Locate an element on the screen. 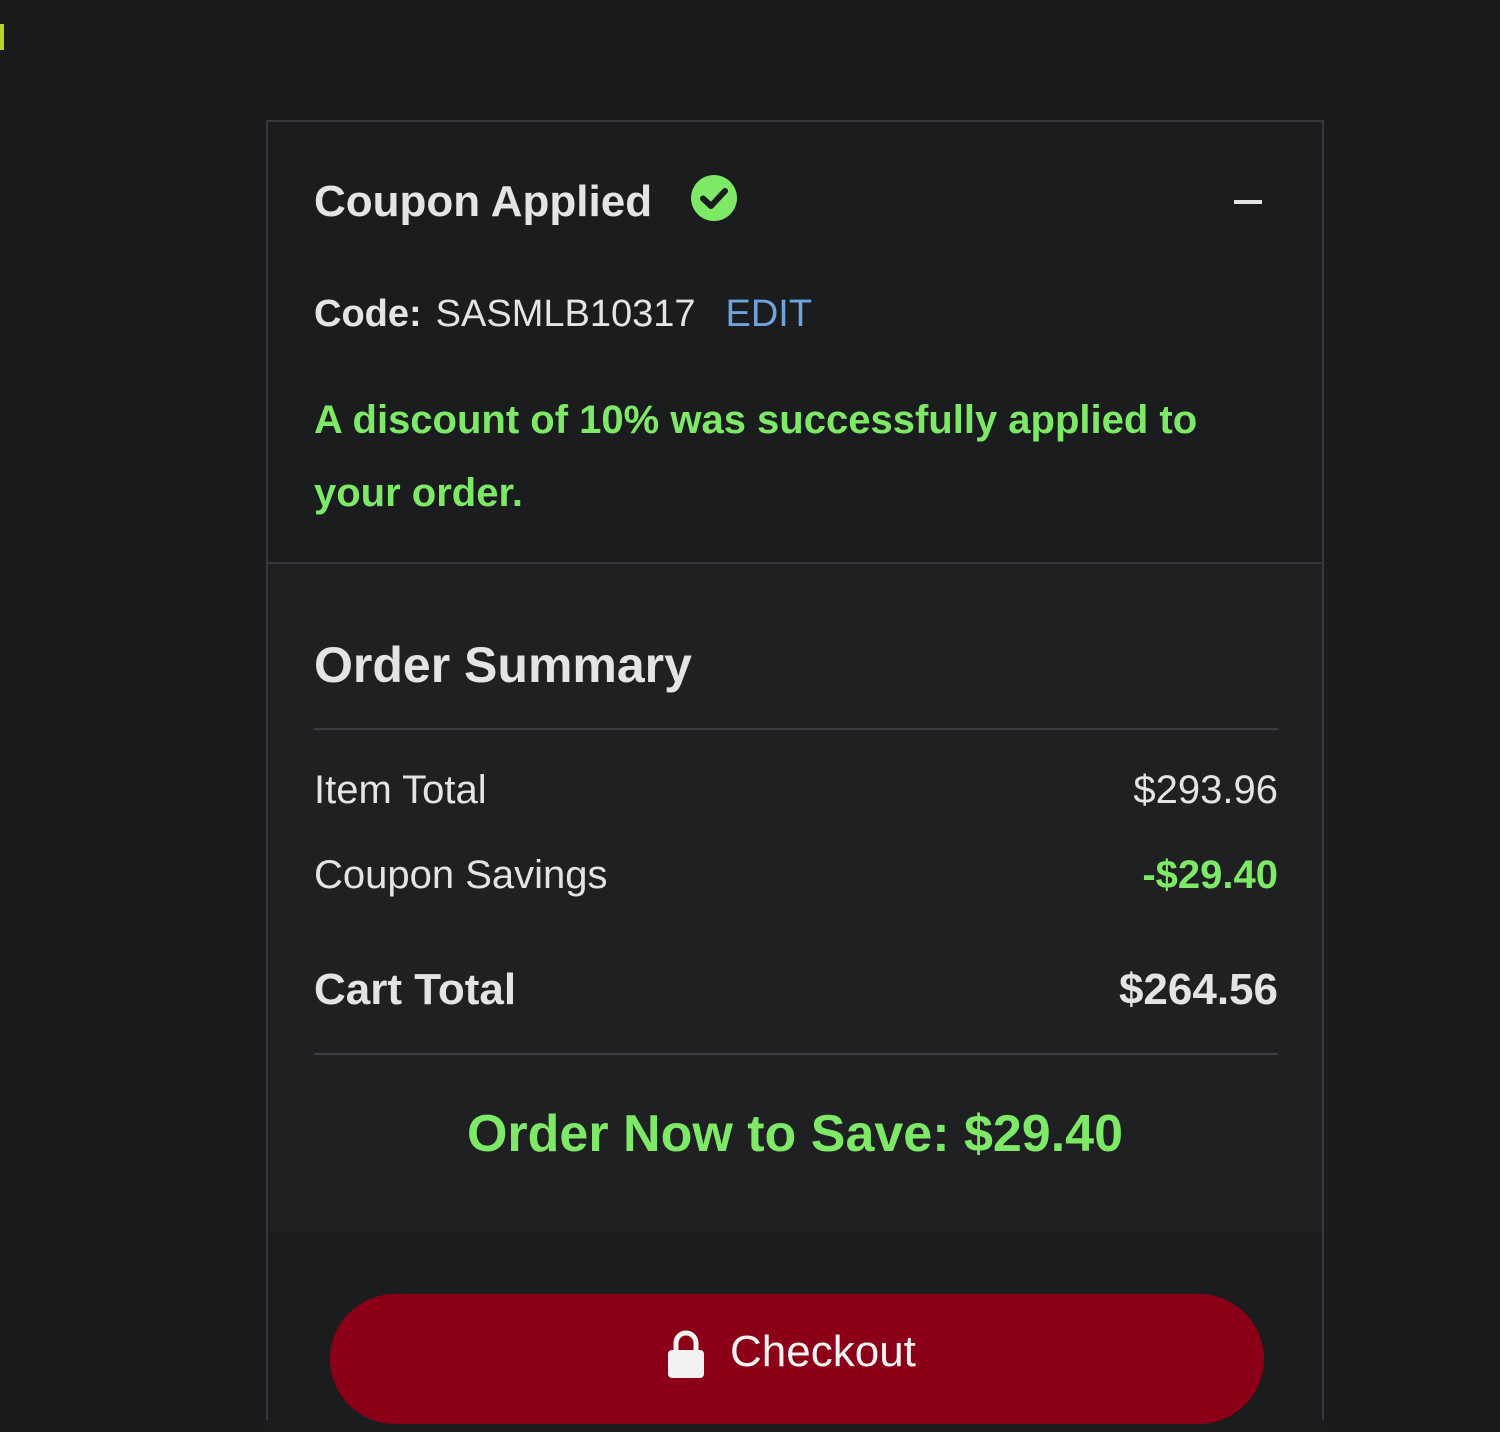 The image size is (1500, 1432). save-banner: Order Now to Save: $29.40 is located at coordinates (795, 1134).